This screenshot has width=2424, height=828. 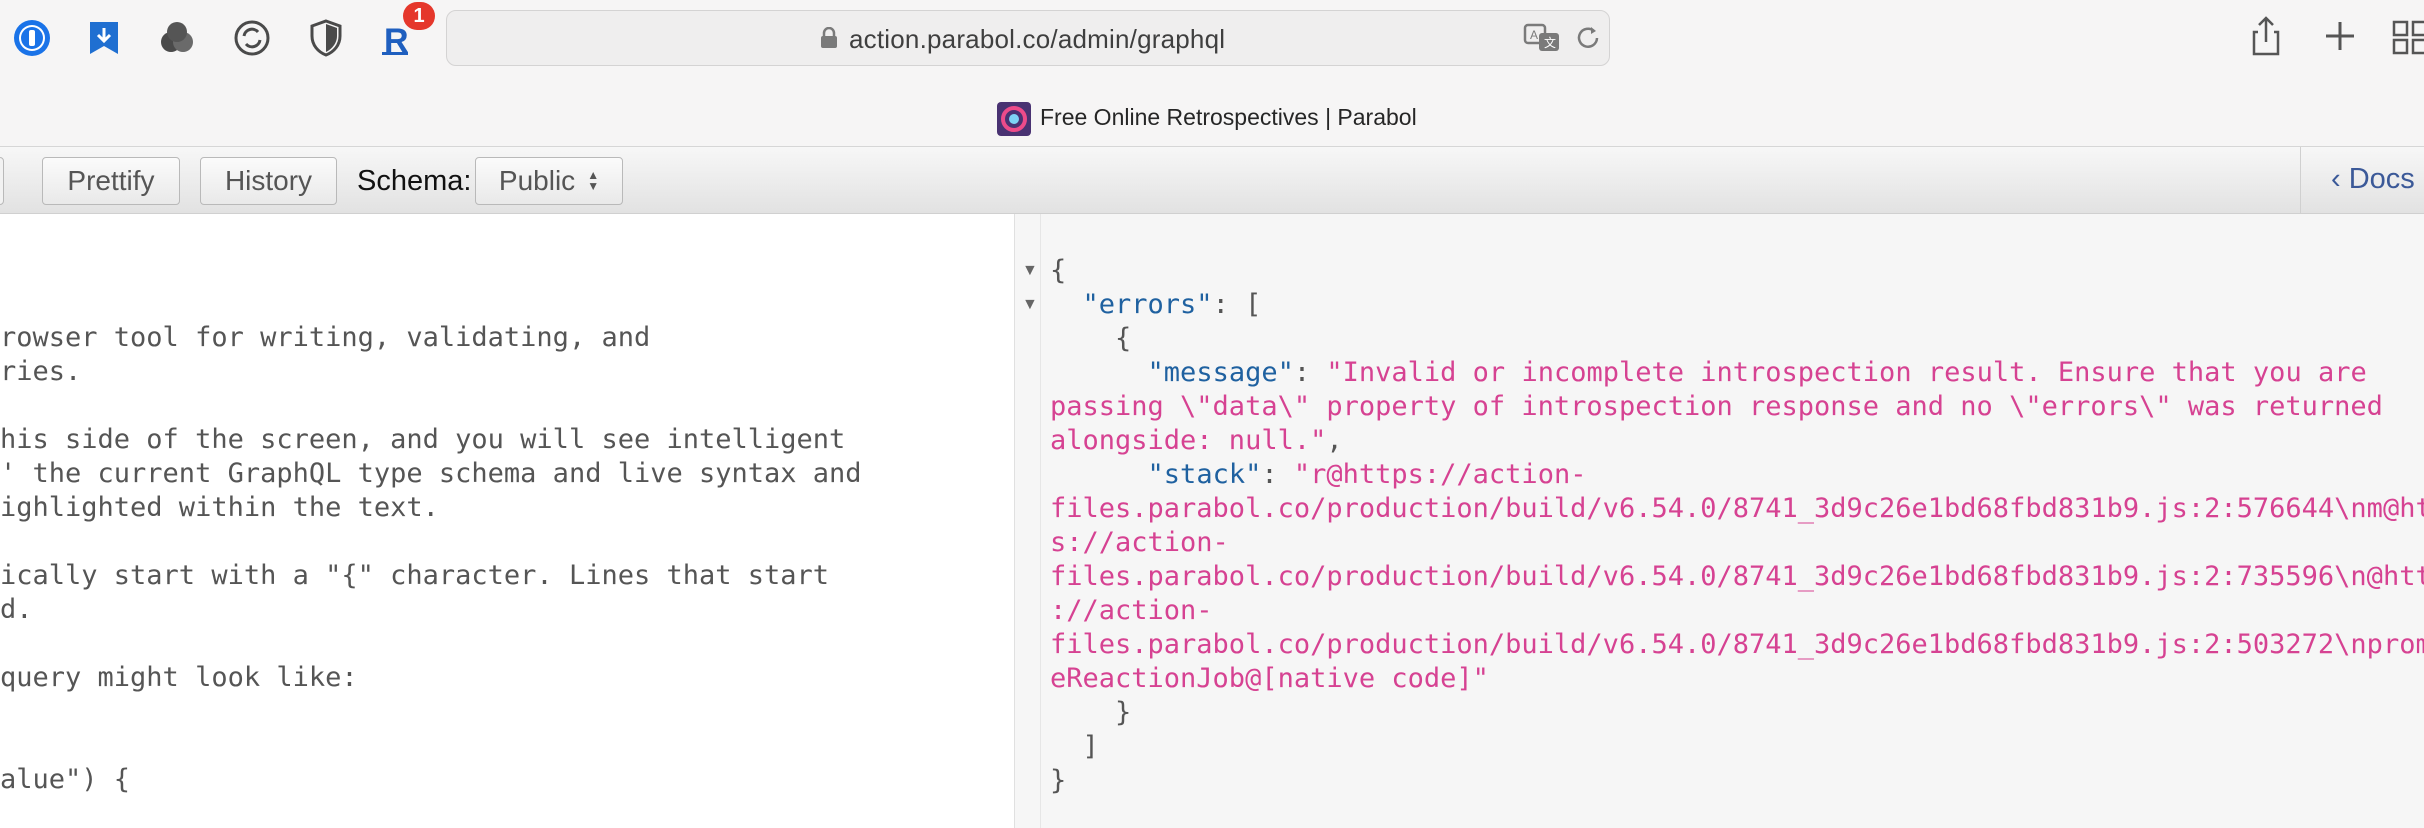 What do you see at coordinates (1123, 338) in the screenshot?
I see `result-item-open: {` at bounding box center [1123, 338].